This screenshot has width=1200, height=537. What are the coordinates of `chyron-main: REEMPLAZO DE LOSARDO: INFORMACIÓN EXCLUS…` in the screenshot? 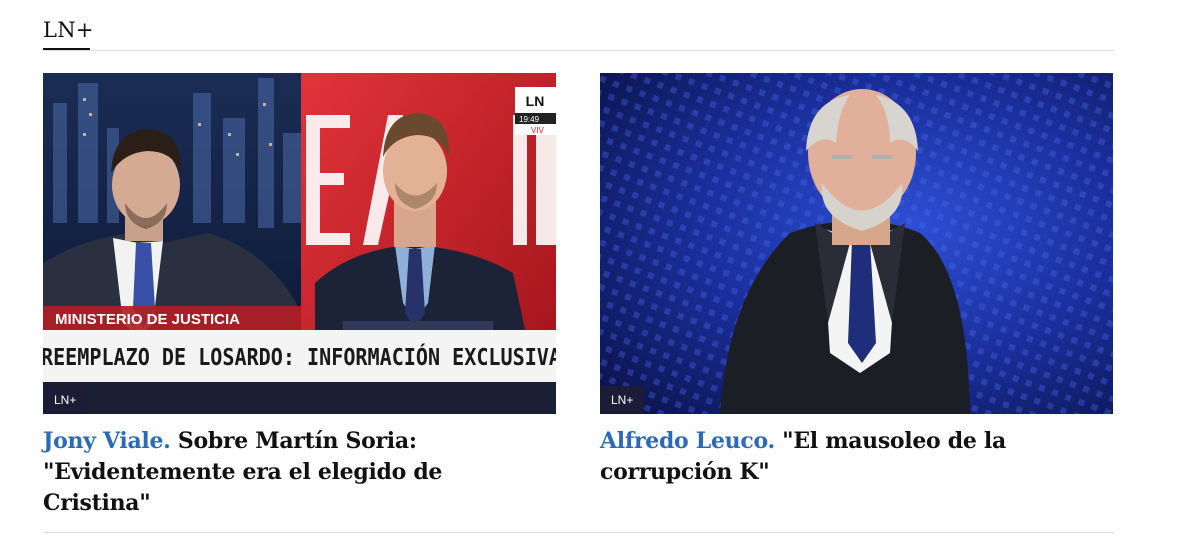 It's located at (299, 357).